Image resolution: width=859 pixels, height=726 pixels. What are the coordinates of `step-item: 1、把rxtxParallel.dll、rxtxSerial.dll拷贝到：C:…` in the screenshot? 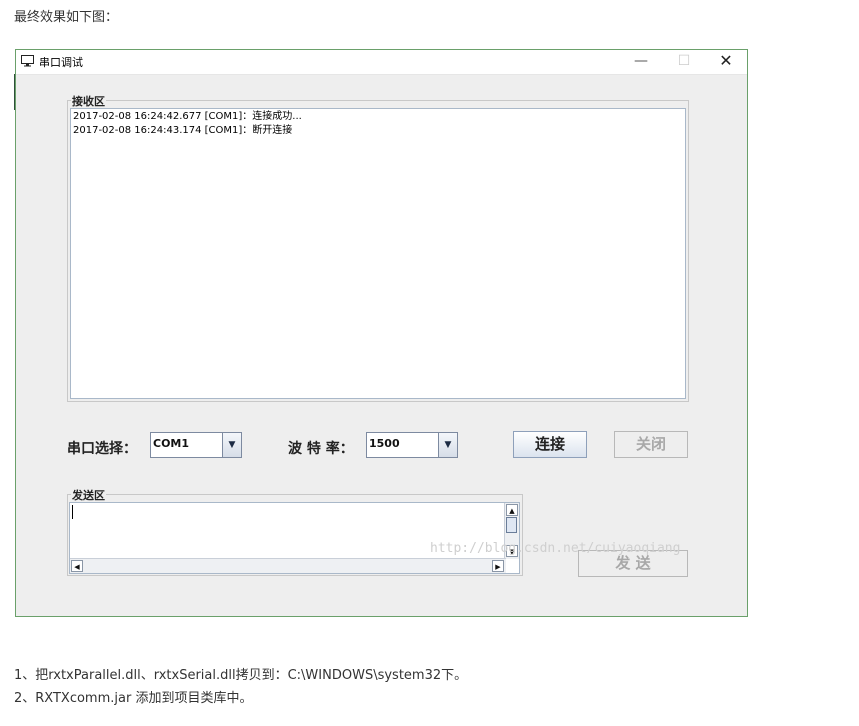 It's located at (241, 675).